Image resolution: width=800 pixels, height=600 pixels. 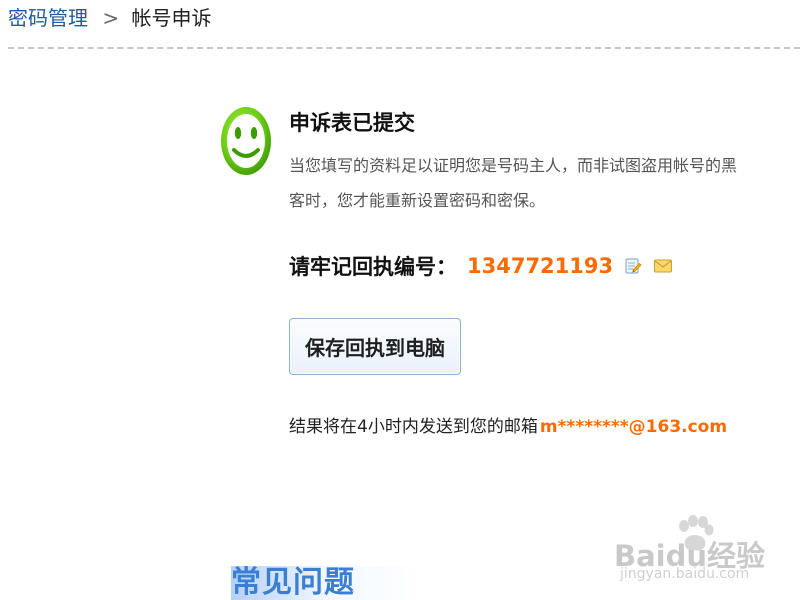 What do you see at coordinates (663, 266) in the screenshot?
I see `mail-icon` at bounding box center [663, 266].